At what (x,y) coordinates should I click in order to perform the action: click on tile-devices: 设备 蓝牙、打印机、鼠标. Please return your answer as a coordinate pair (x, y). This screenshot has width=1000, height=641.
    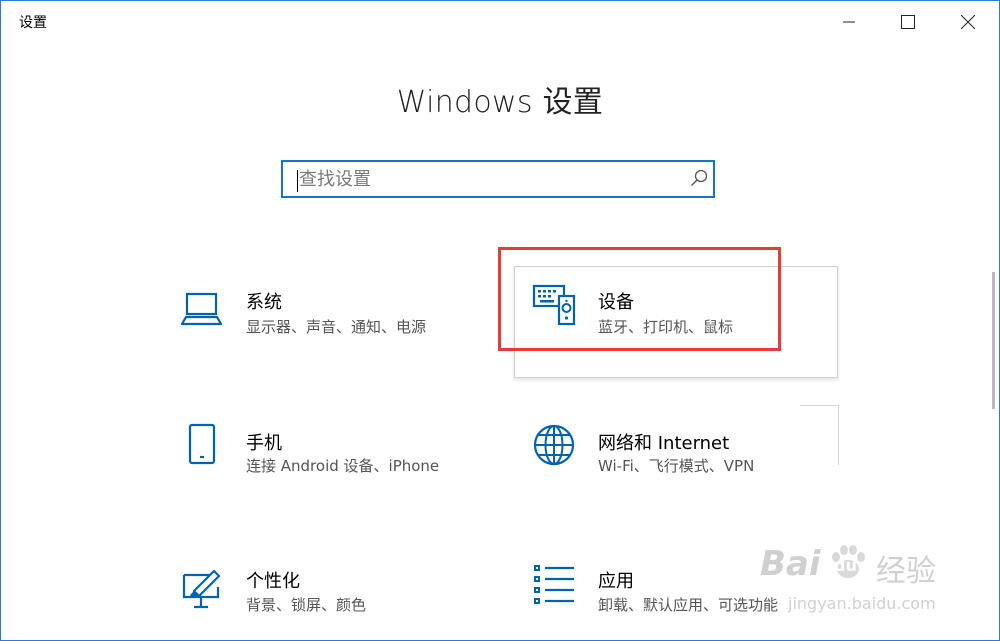
    Looking at the image, I should click on (680, 314).